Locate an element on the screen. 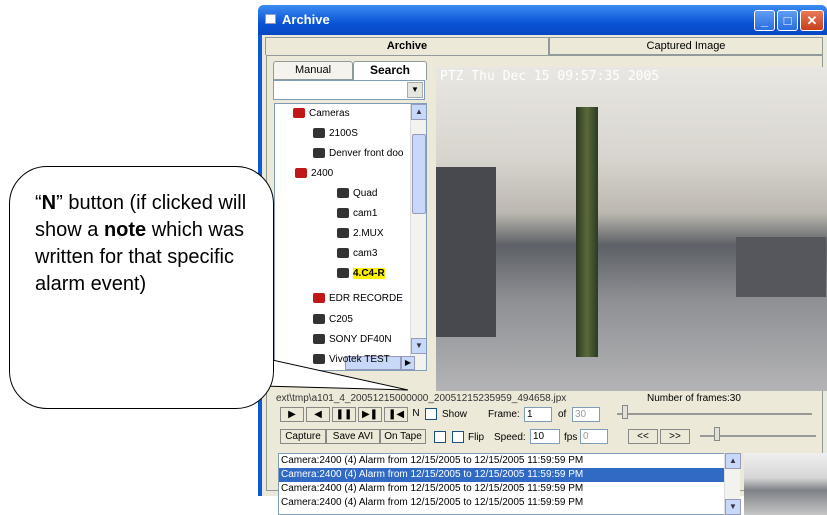 The width and height of the screenshot is (827, 515). callout-n: N is located at coordinates (49, 203).